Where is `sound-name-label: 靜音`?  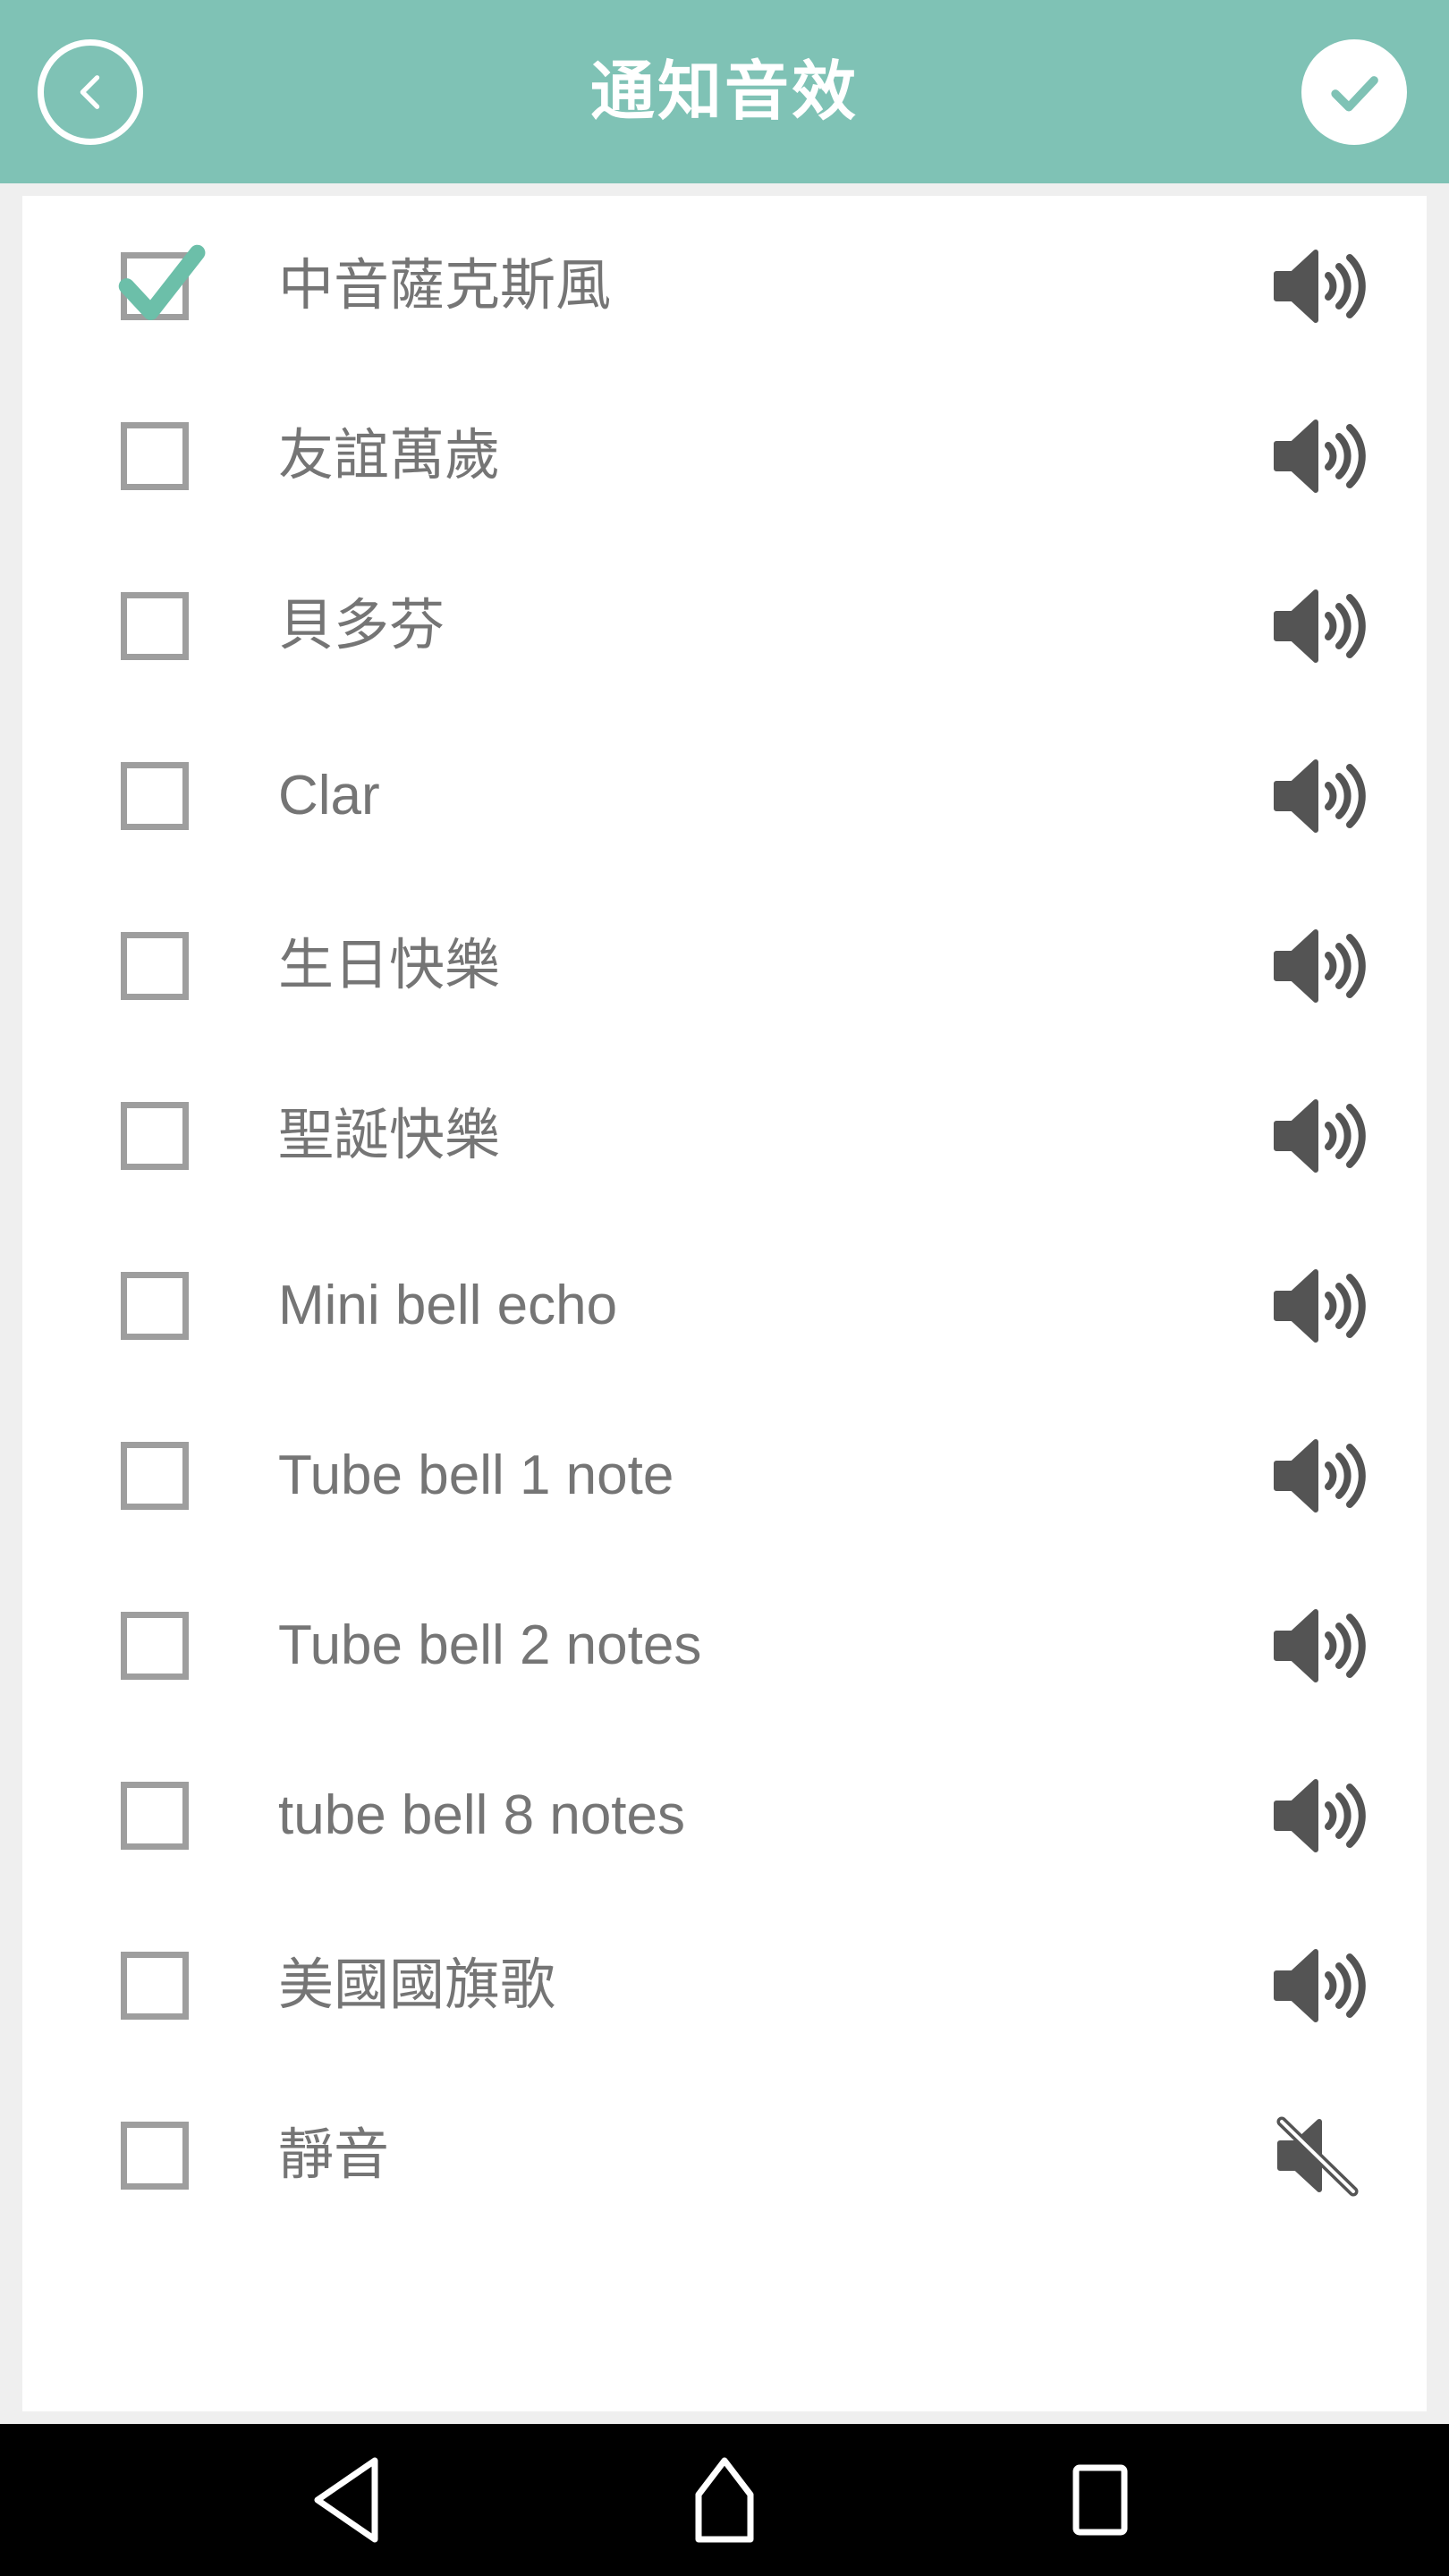
sound-name-label: 靜音 is located at coordinates (334, 2155).